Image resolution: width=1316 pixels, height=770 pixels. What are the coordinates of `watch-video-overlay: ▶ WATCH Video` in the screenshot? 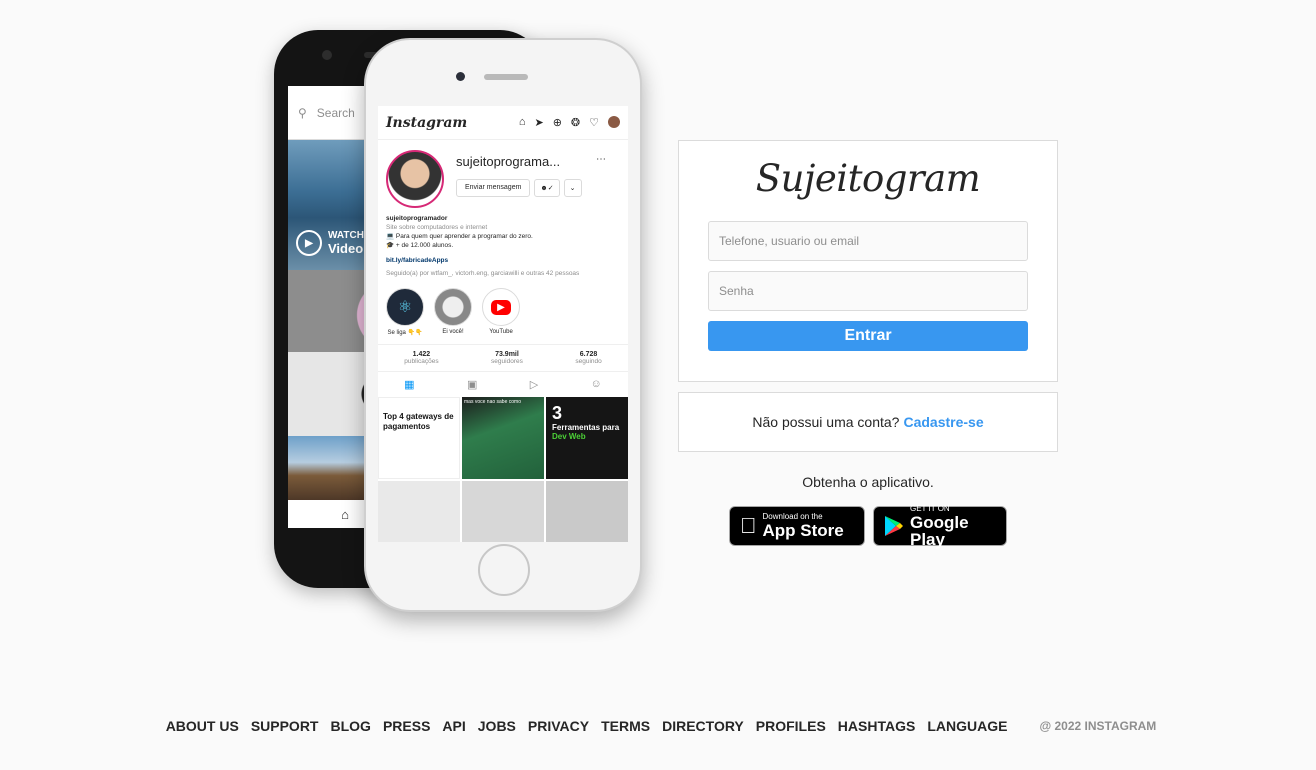 It's located at (330, 243).